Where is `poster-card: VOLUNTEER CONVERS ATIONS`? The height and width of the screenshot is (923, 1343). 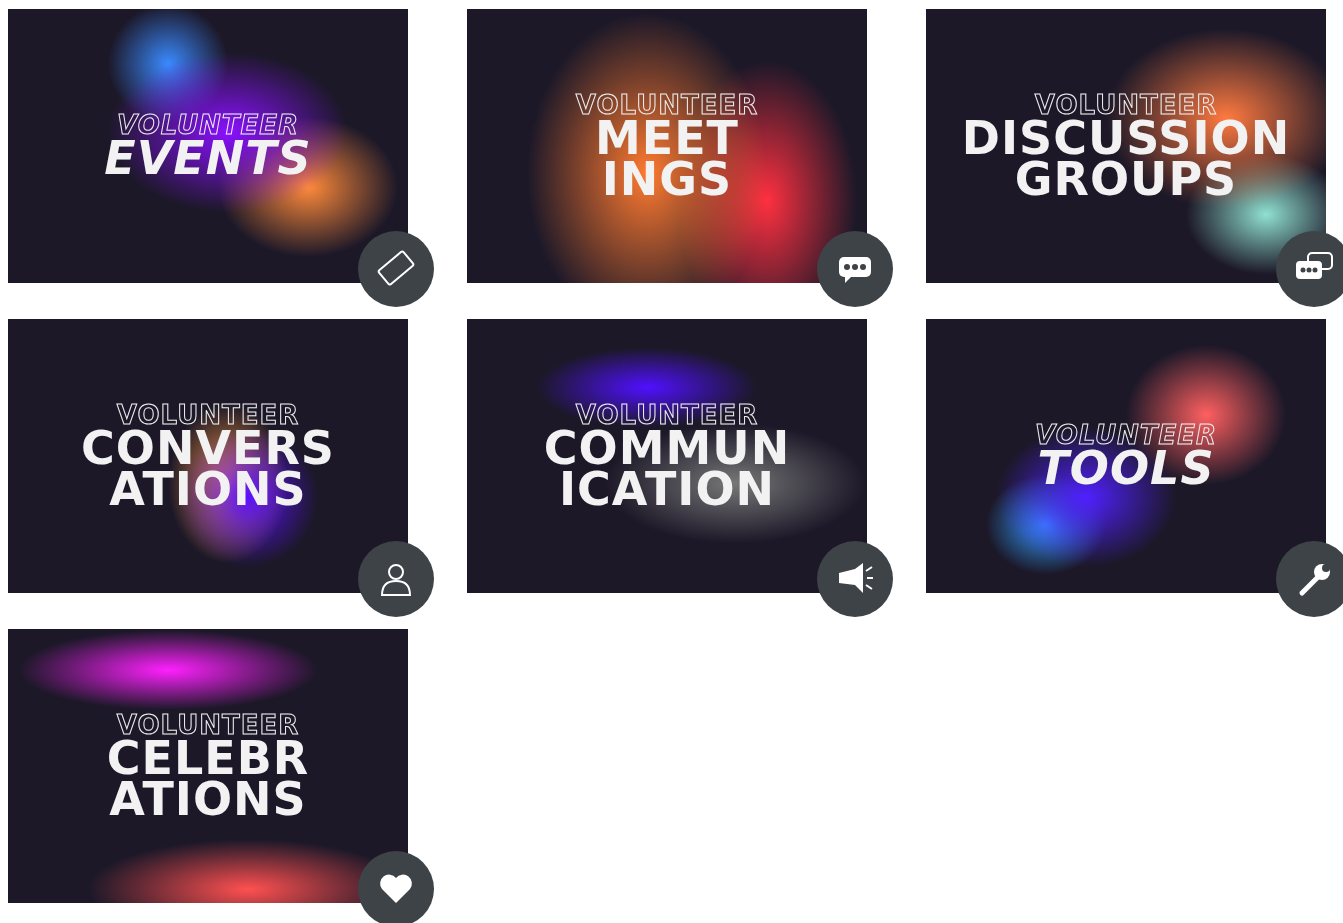
poster-card: VOLUNTEER CONVERS ATIONS is located at coordinates (208, 456).